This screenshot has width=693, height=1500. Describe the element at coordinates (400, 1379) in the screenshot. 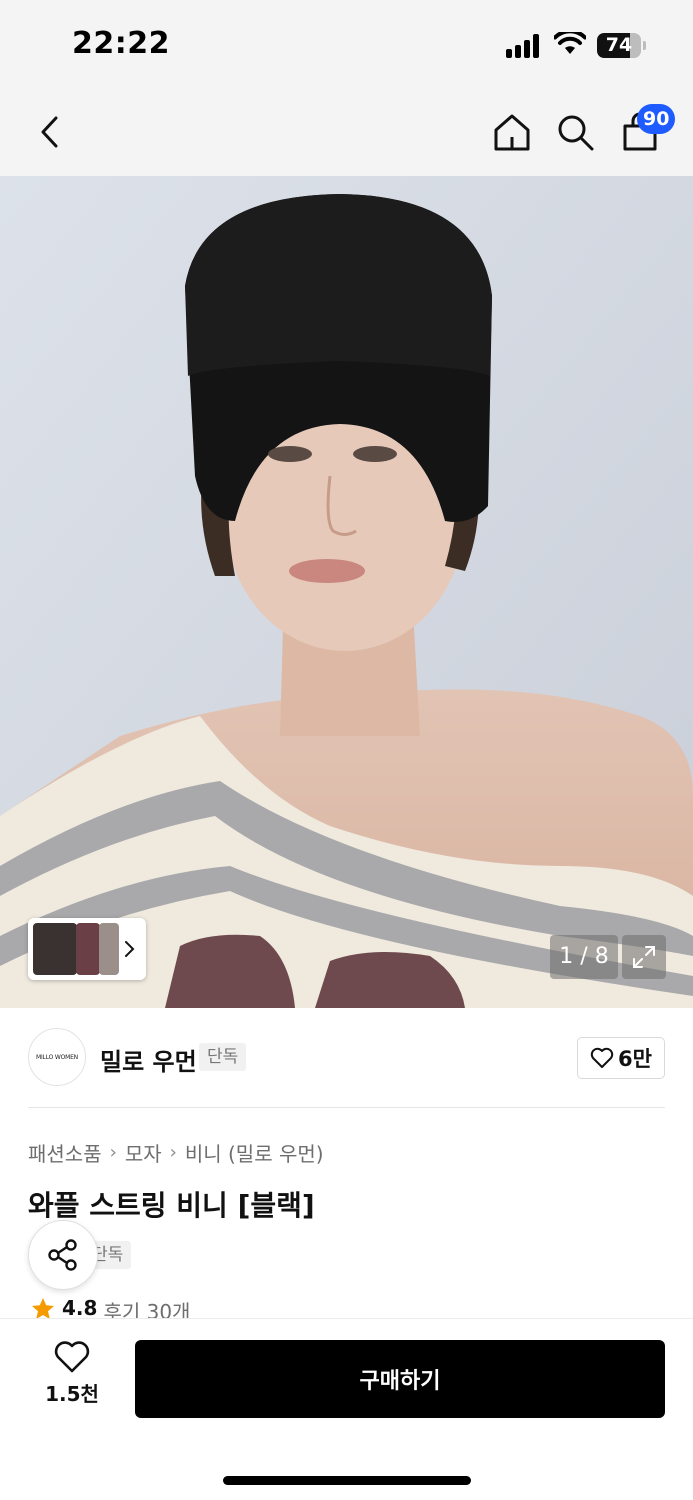

I see `buy-button: 구매하기` at that location.